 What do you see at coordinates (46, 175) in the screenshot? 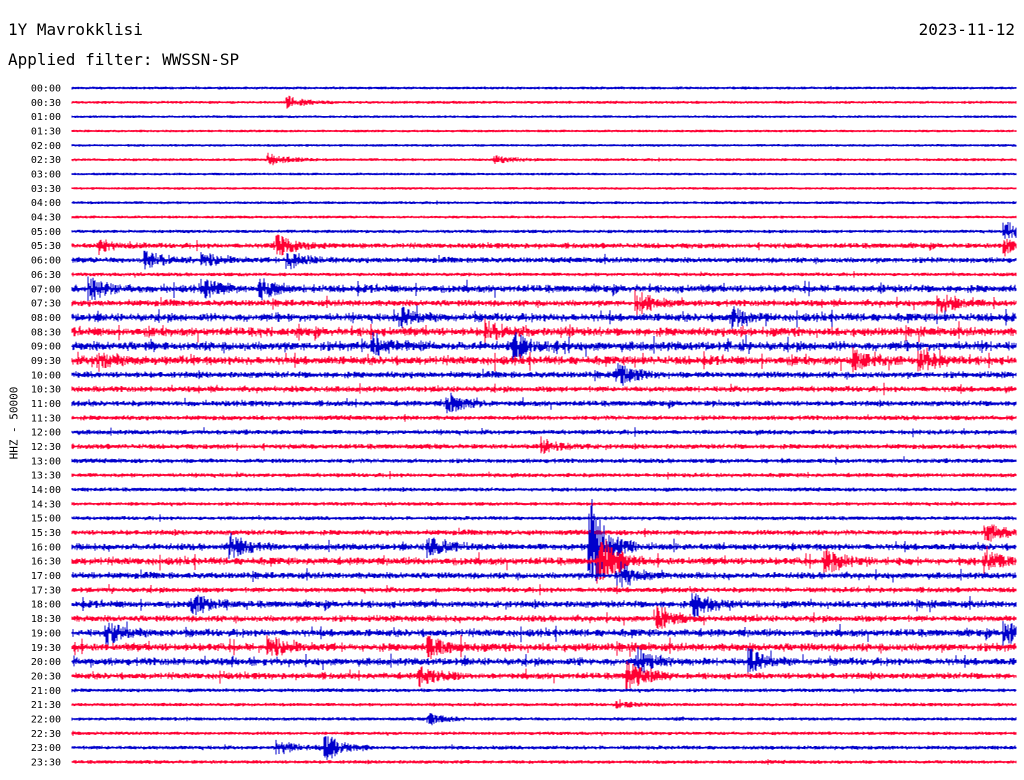
I see `time-label: 03:00` at bounding box center [46, 175].